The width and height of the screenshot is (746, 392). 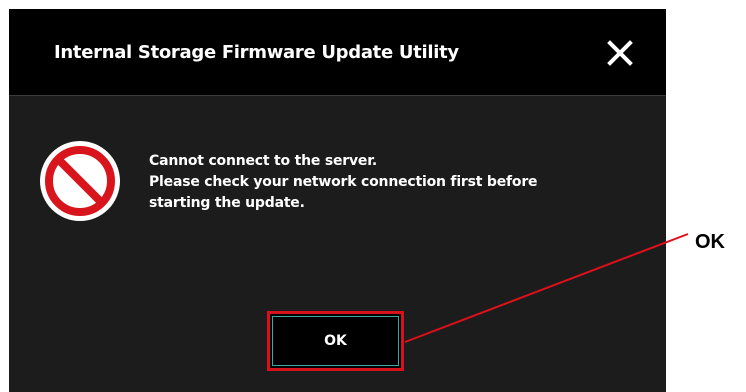 I want to click on message-line: Cannot connect to the server., so click(x=263, y=161).